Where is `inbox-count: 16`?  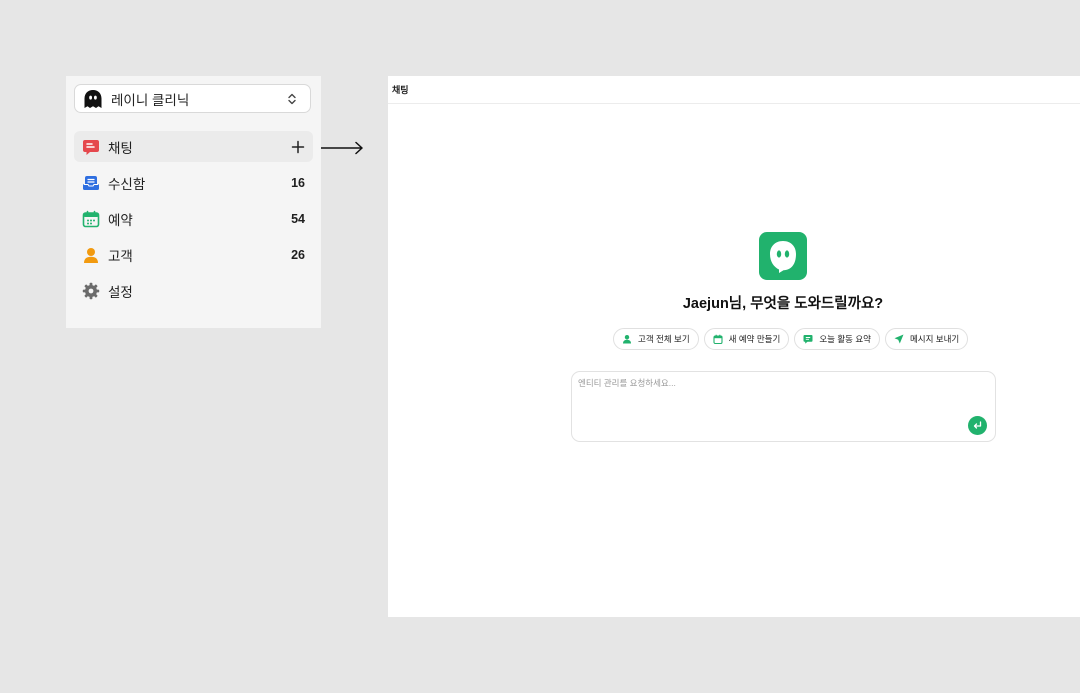
inbox-count: 16 is located at coordinates (298, 182).